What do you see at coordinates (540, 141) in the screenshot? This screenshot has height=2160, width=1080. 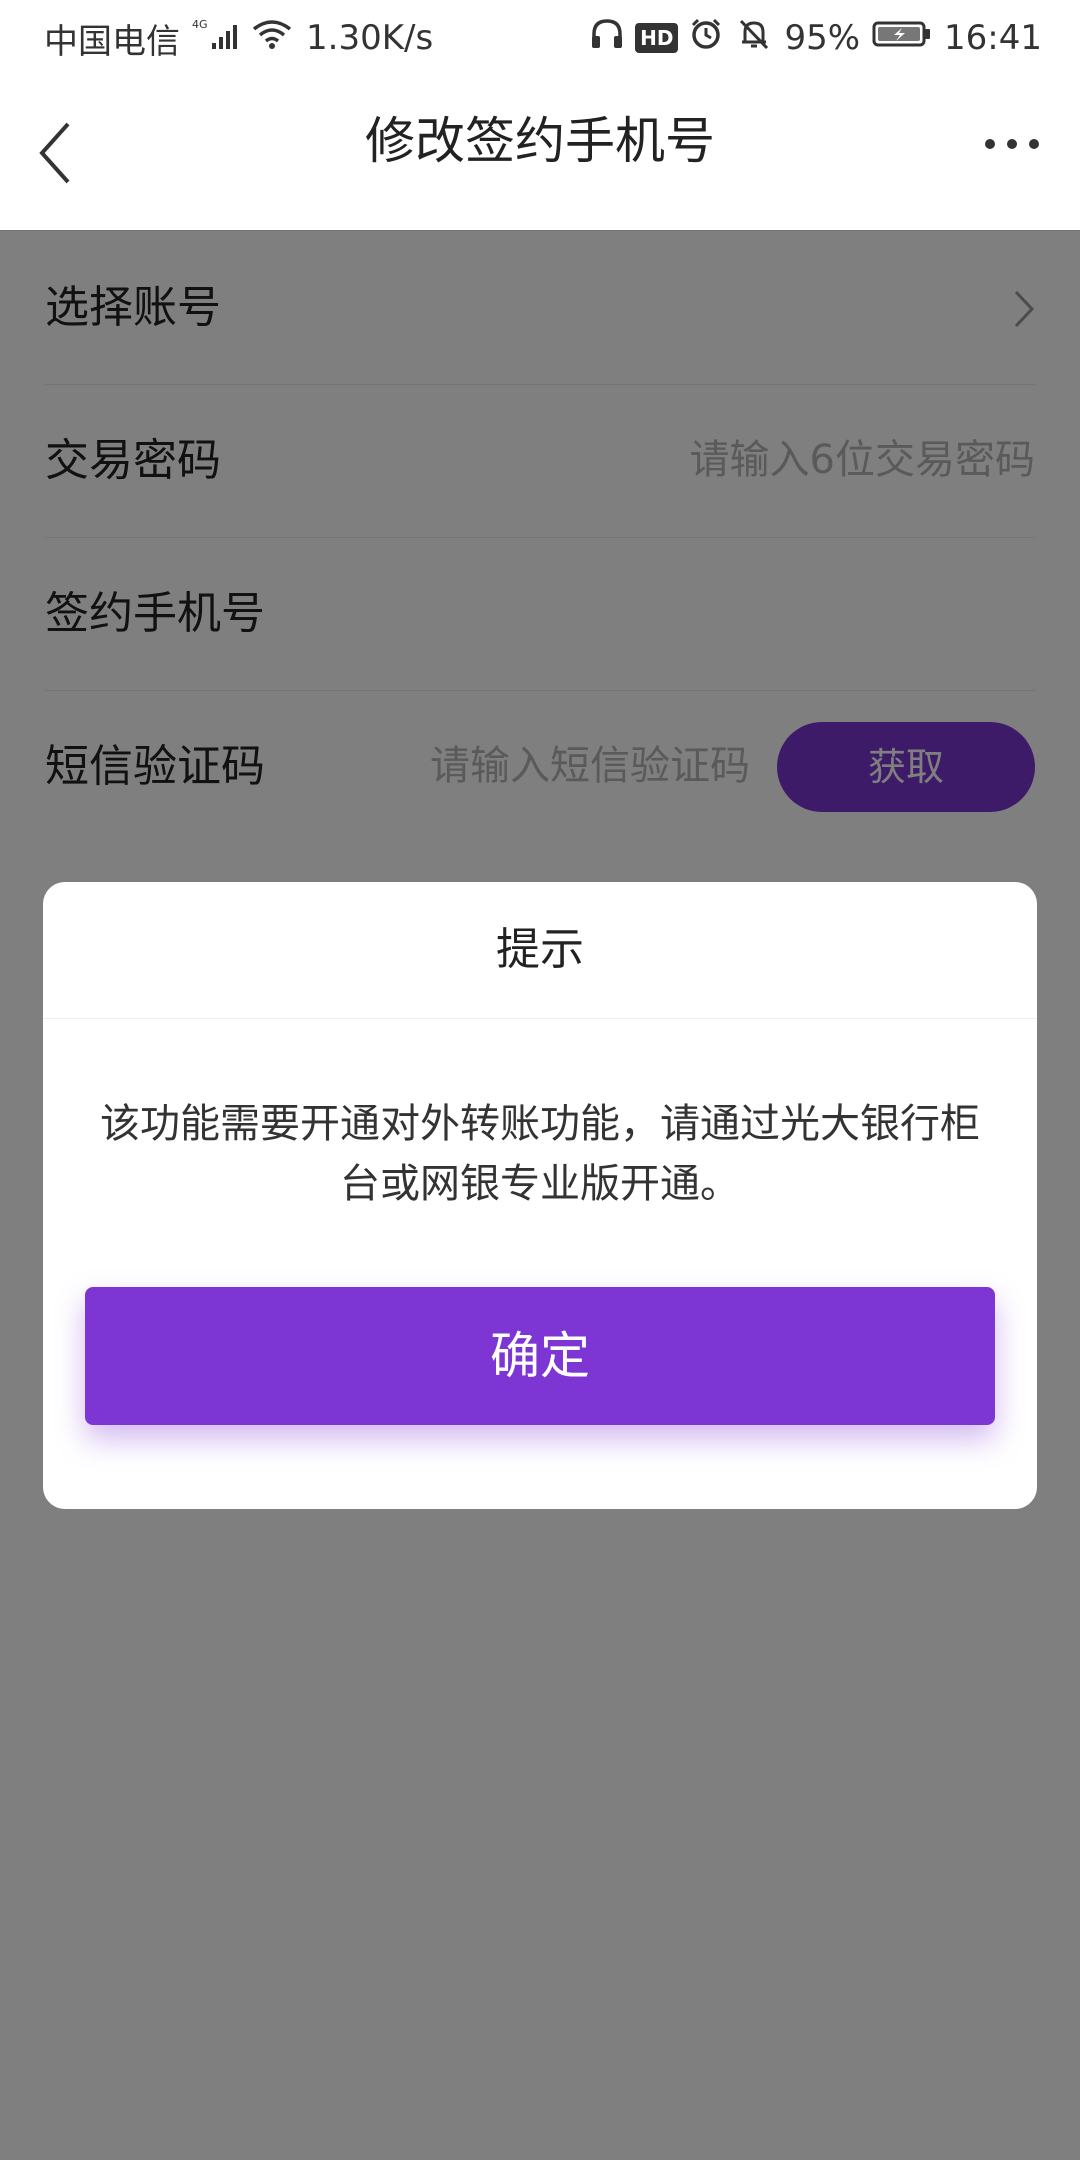 I see `page-title: 修改签约手机号` at bounding box center [540, 141].